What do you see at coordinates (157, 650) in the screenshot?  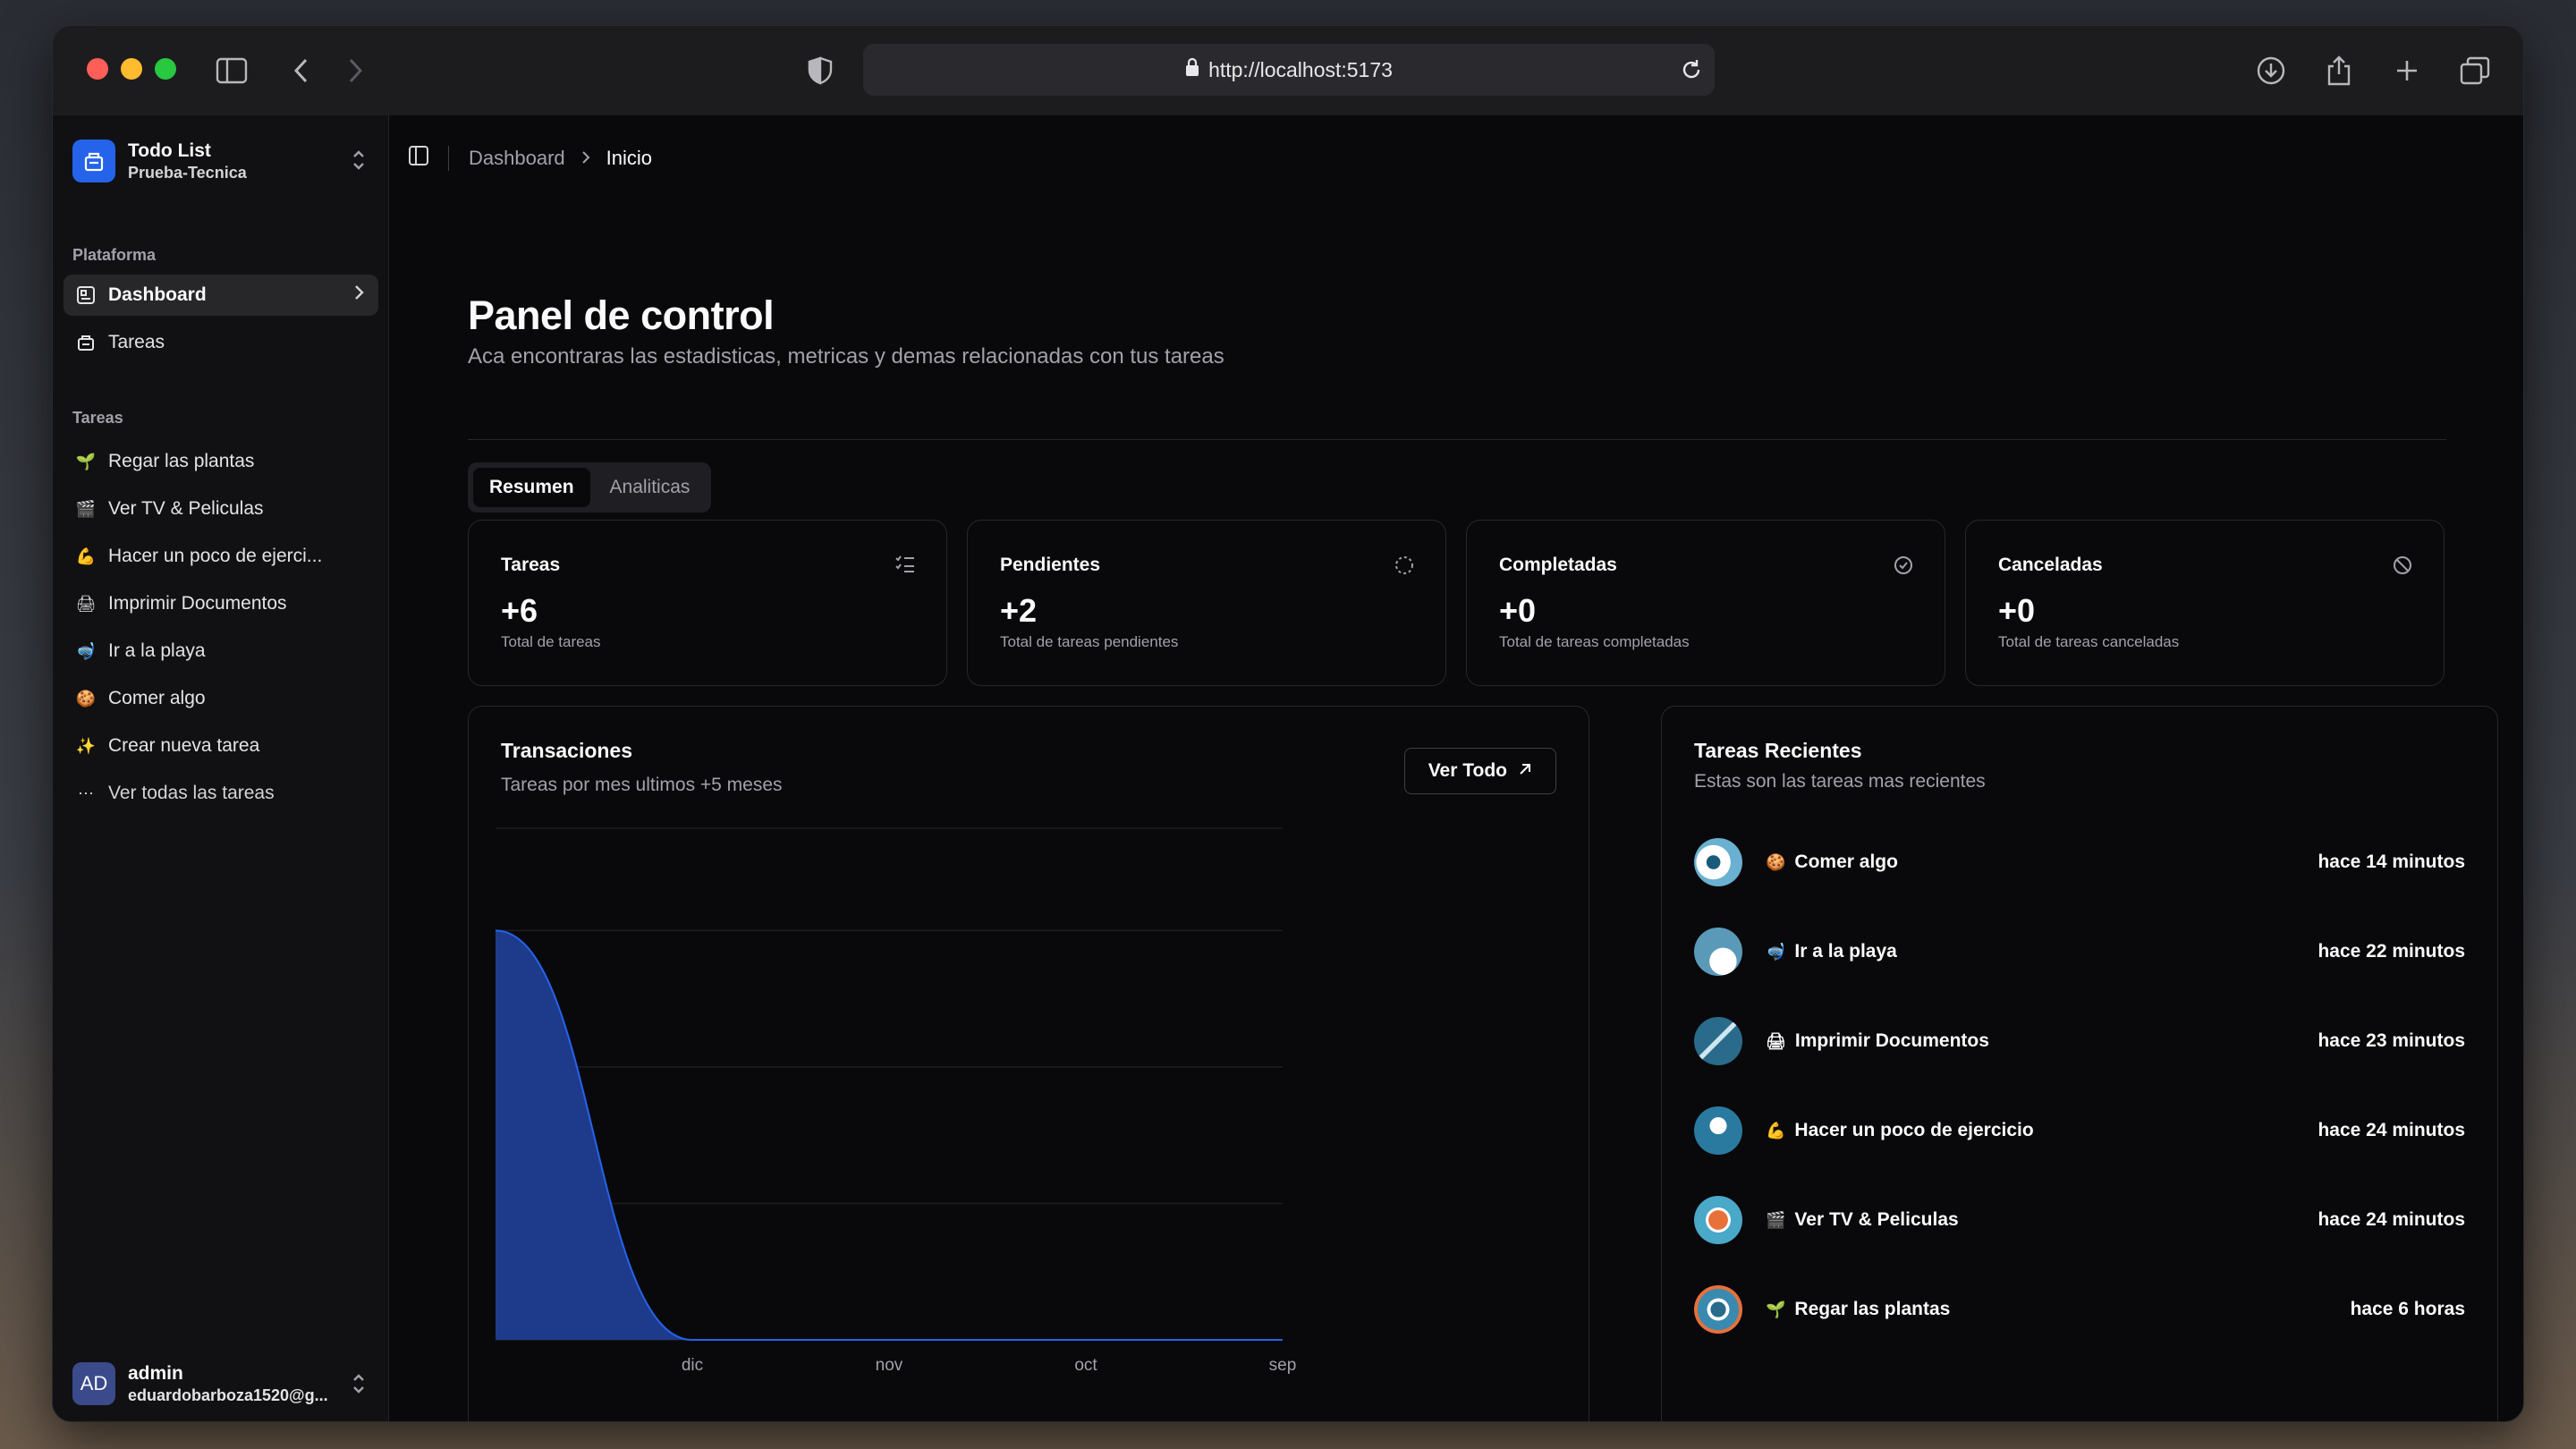 I see `sidebar-task-label: Ir a la playa` at bounding box center [157, 650].